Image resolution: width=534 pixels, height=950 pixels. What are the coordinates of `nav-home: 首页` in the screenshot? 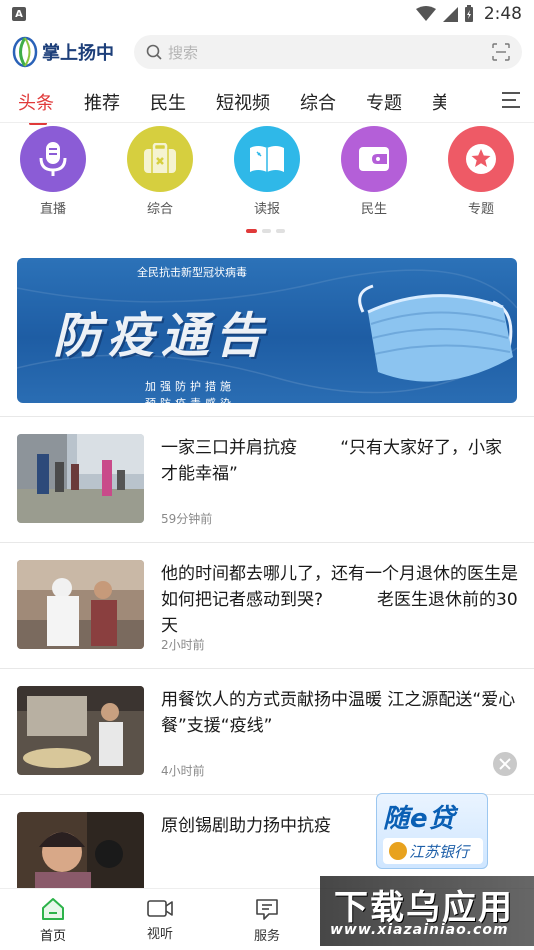 It's located at (53, 920).